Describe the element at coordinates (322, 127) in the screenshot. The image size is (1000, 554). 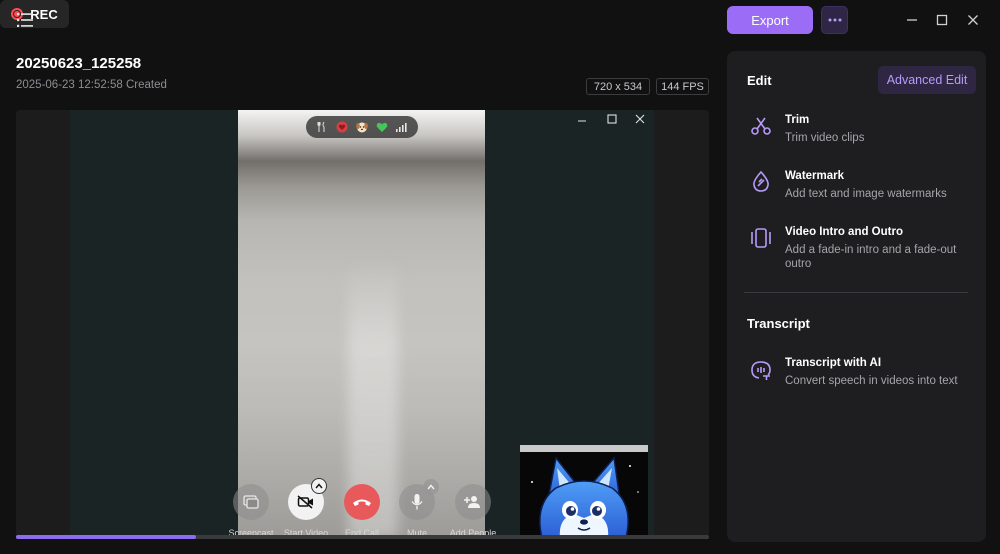
I see `utensils-icon` at that location.